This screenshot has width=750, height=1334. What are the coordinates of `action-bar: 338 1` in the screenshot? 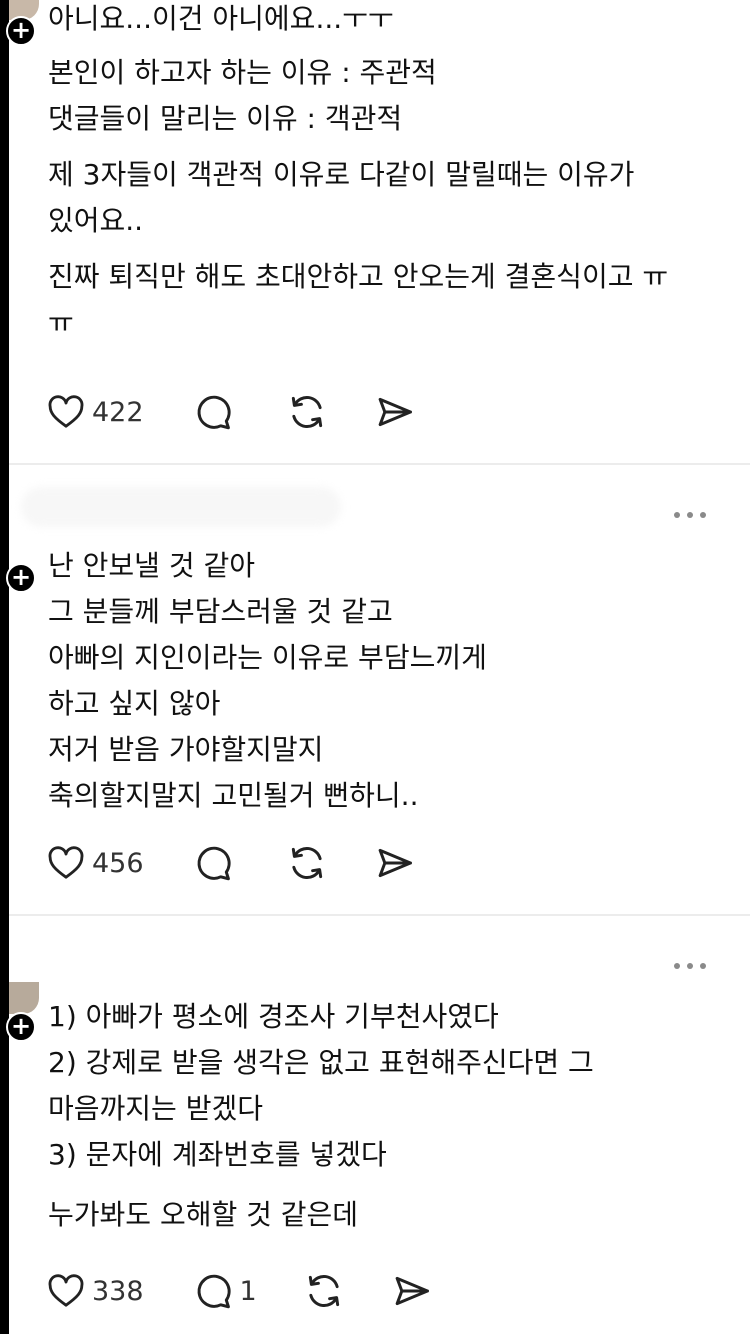 It's located at (239, 1291).